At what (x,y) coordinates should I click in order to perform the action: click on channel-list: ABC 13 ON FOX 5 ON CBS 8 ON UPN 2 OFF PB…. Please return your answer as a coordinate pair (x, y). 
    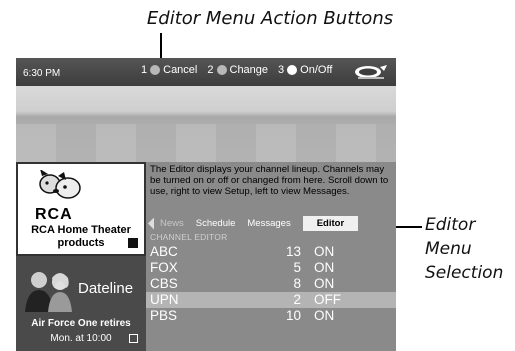
    Looking at the image, I should click on (271, 284).